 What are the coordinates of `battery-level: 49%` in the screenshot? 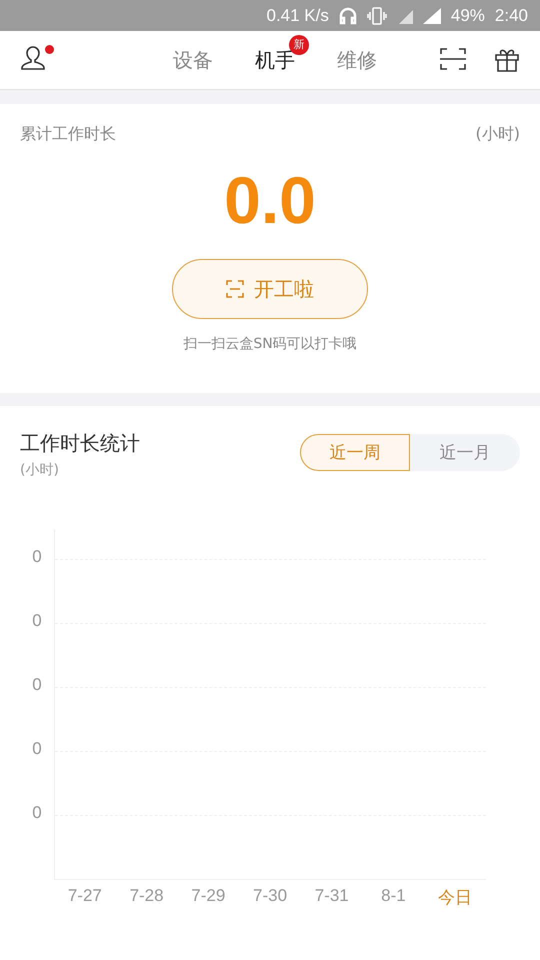 It's located at (467, 16).